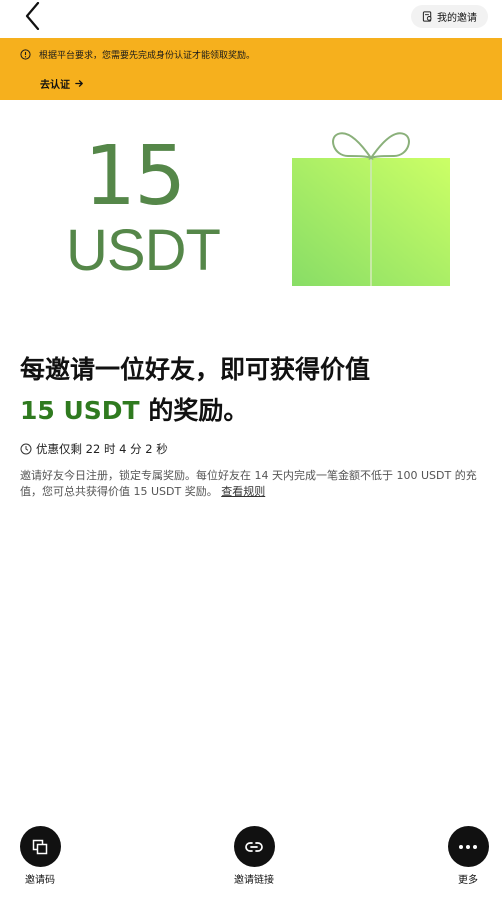 The height and width of the screenshot is (904, 502). Describe the element at coordinates (243, 491) in the screenshot. I see `view-rules-link: 查看规则` at that location.